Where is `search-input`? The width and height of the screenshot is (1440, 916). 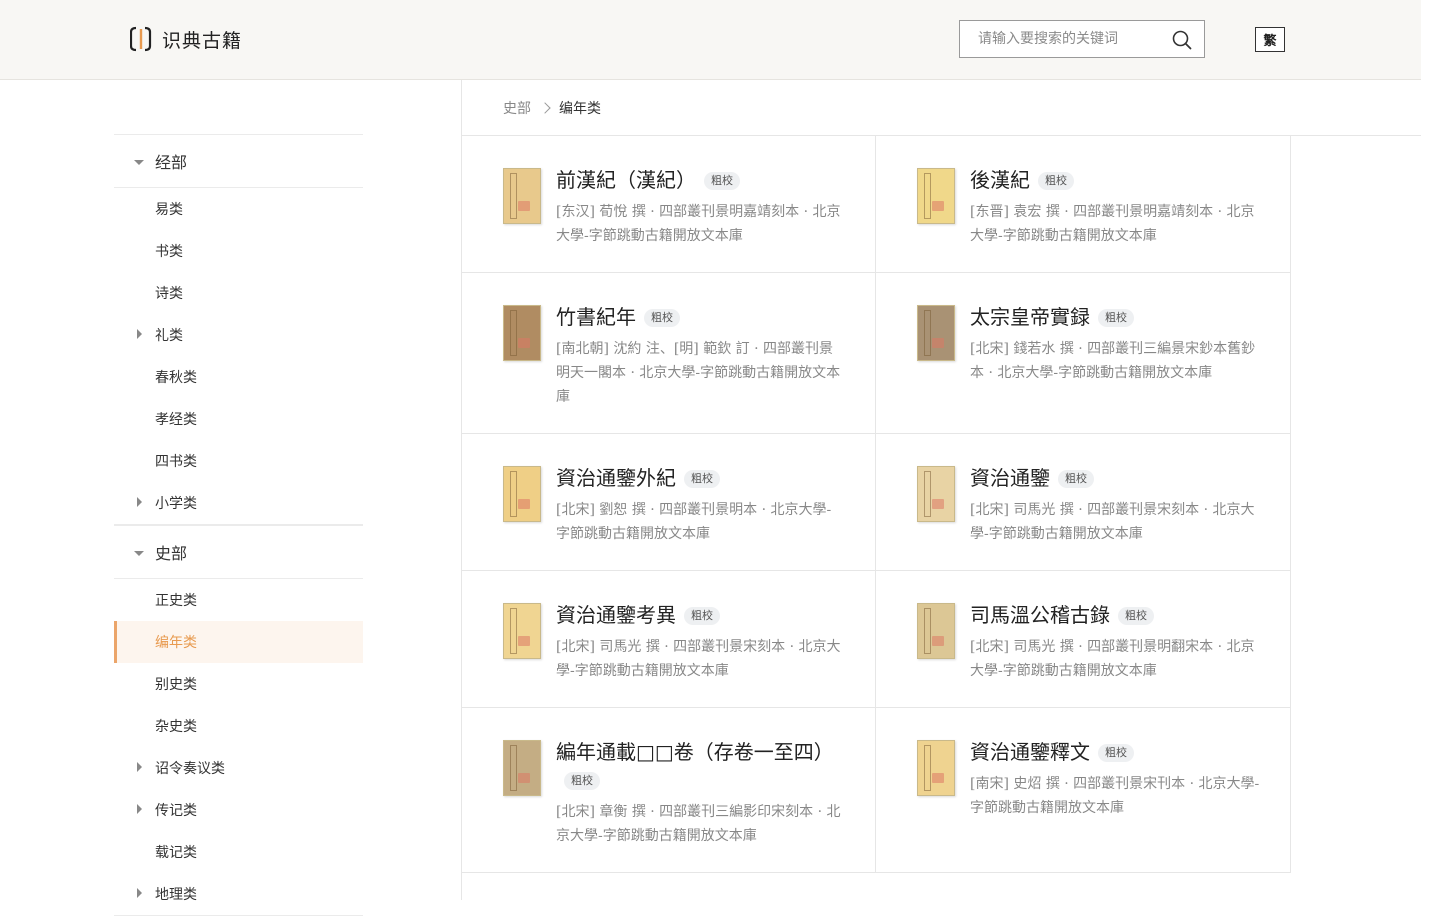 search-input is located at coordinates (1060, 39).